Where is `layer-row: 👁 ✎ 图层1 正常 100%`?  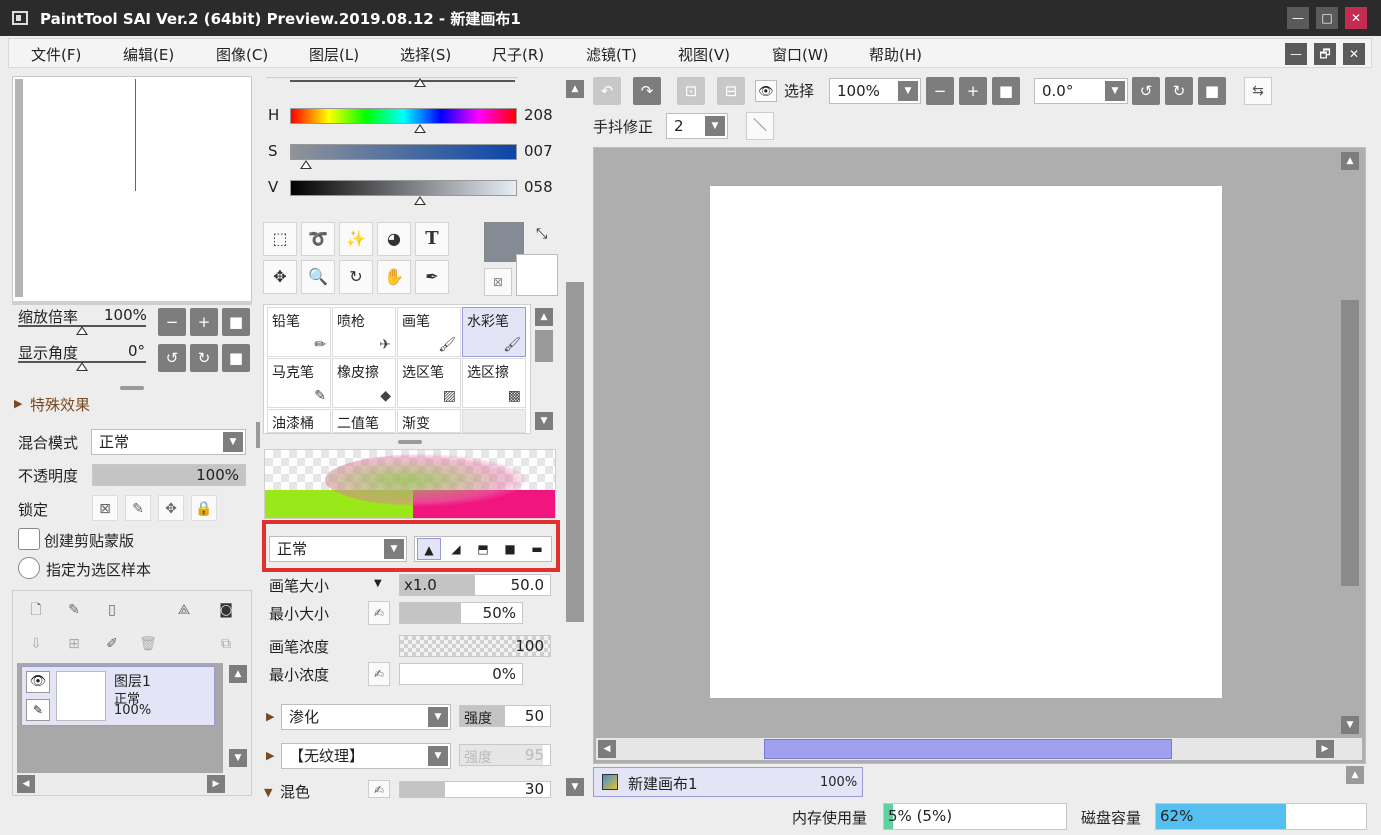 layer-row: 👁 ✎ 图层1 正常 100% is located at coordinates (118, 696).